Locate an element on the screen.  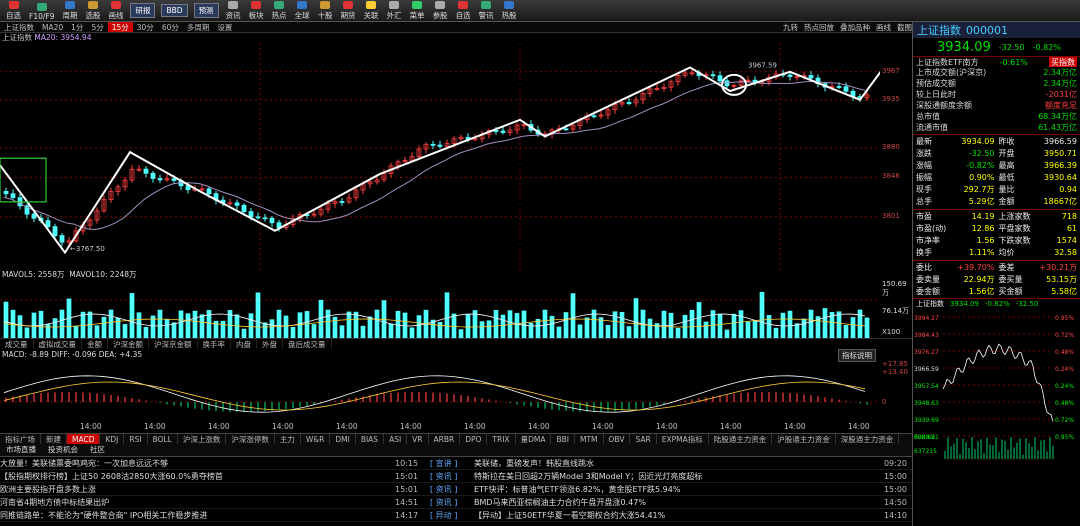
toolbar-button-9: 板块 is located at coordinates (256, 10).